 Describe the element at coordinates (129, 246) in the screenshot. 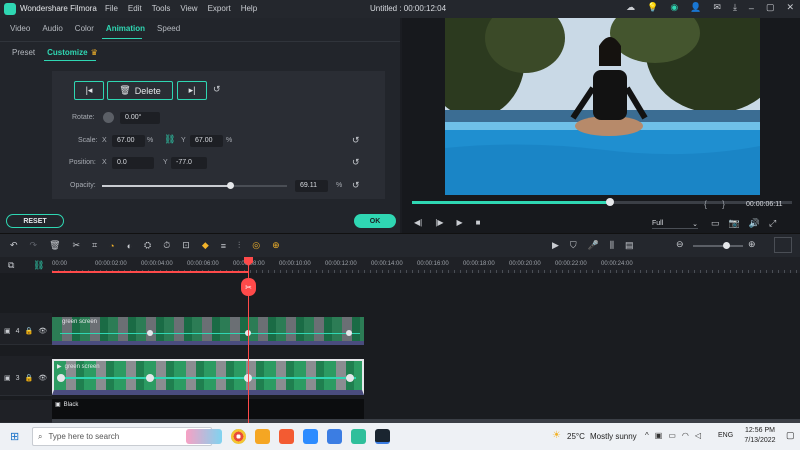

I see `color-icon: ◐` at that location.